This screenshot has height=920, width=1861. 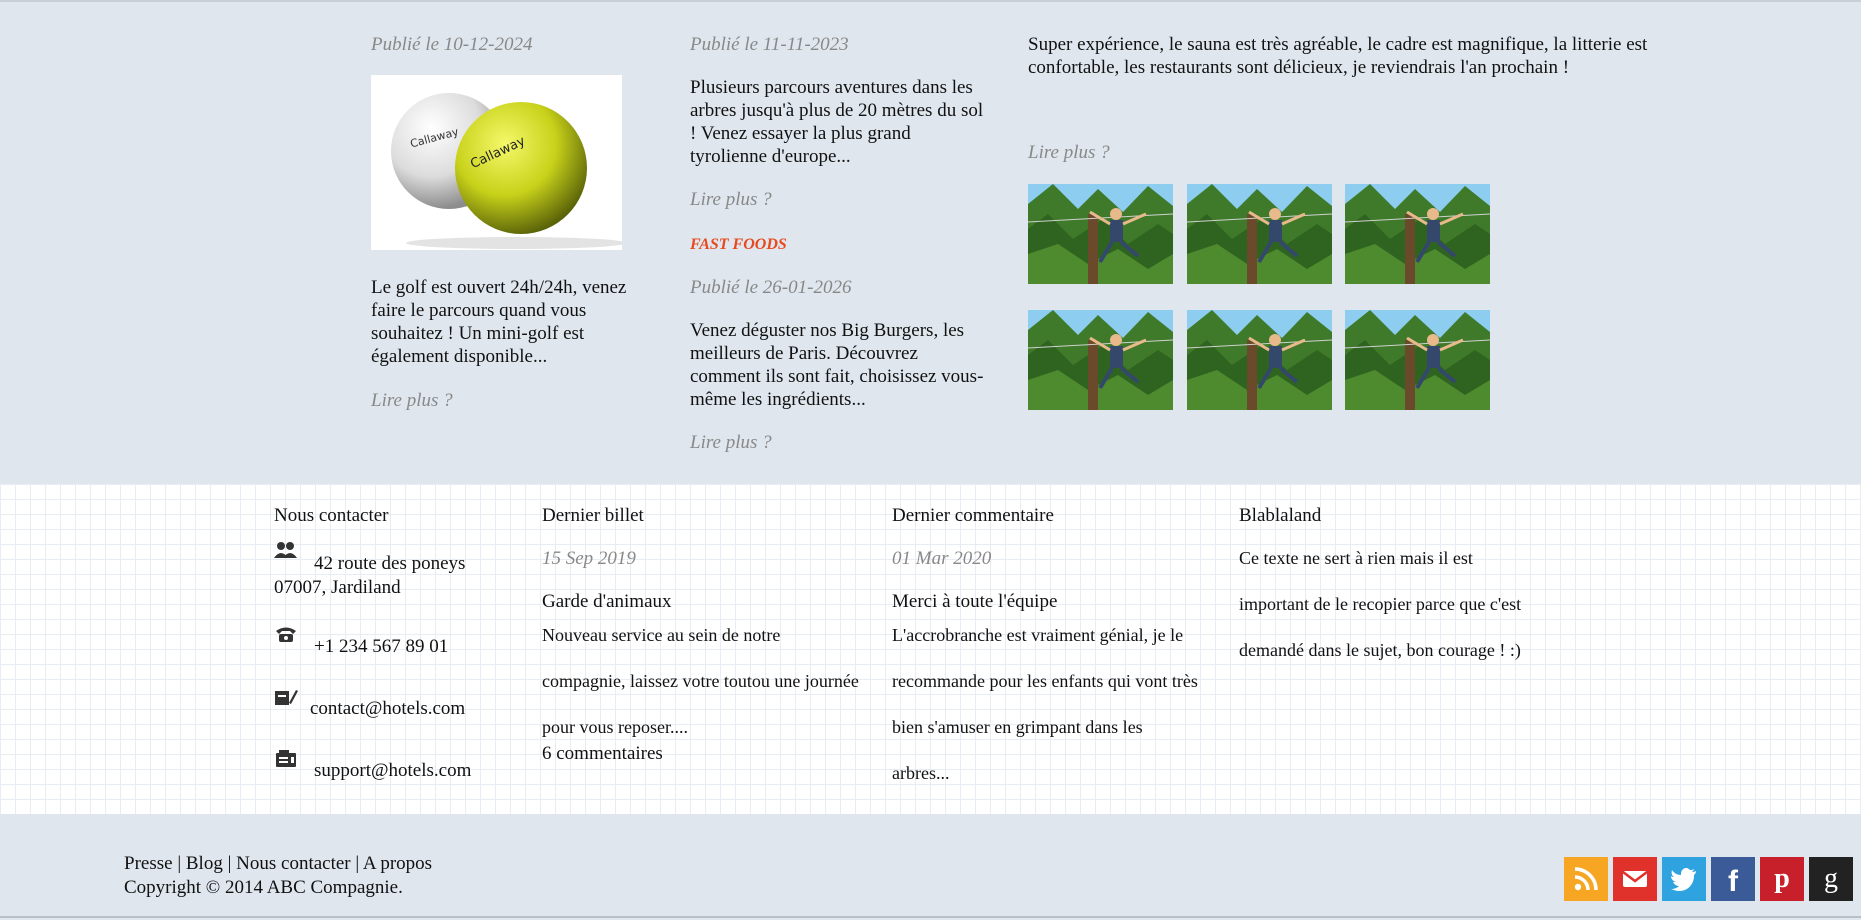 I want to click on facebook-icon: f, so click(x=1733, y=881).